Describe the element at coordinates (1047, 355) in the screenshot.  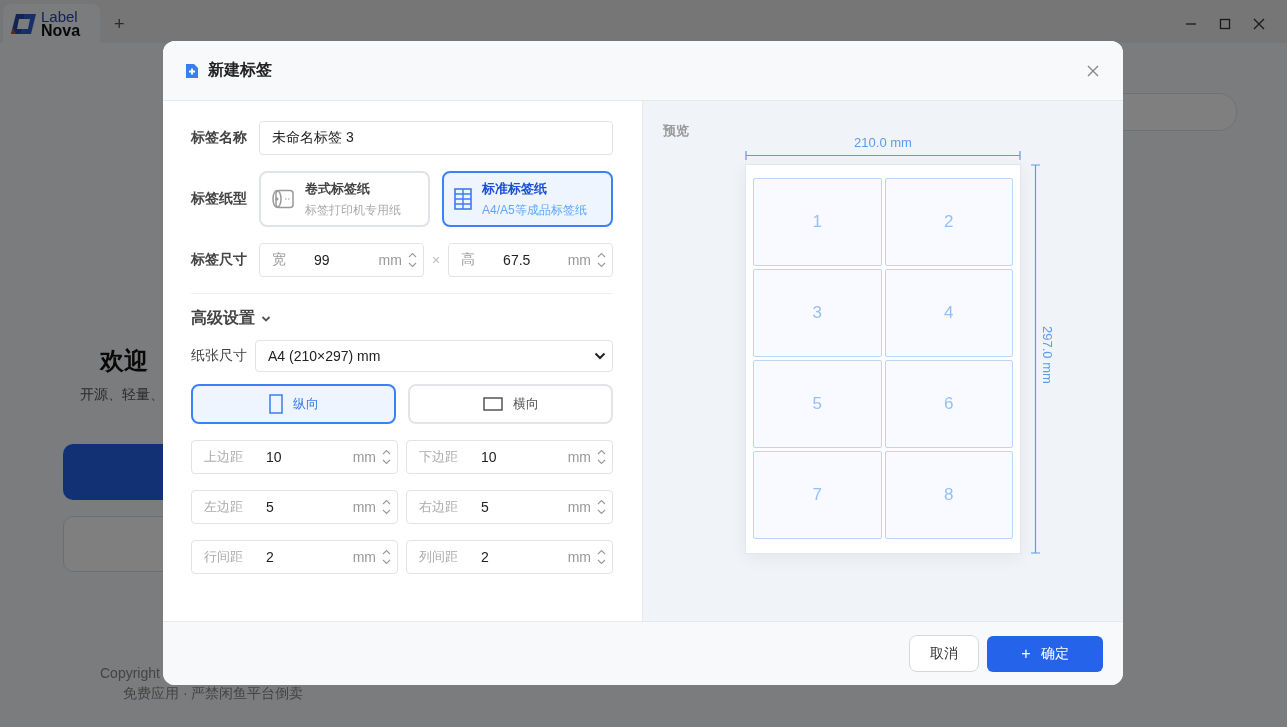
I see `height-dimension: 297.0 mm` at that location.